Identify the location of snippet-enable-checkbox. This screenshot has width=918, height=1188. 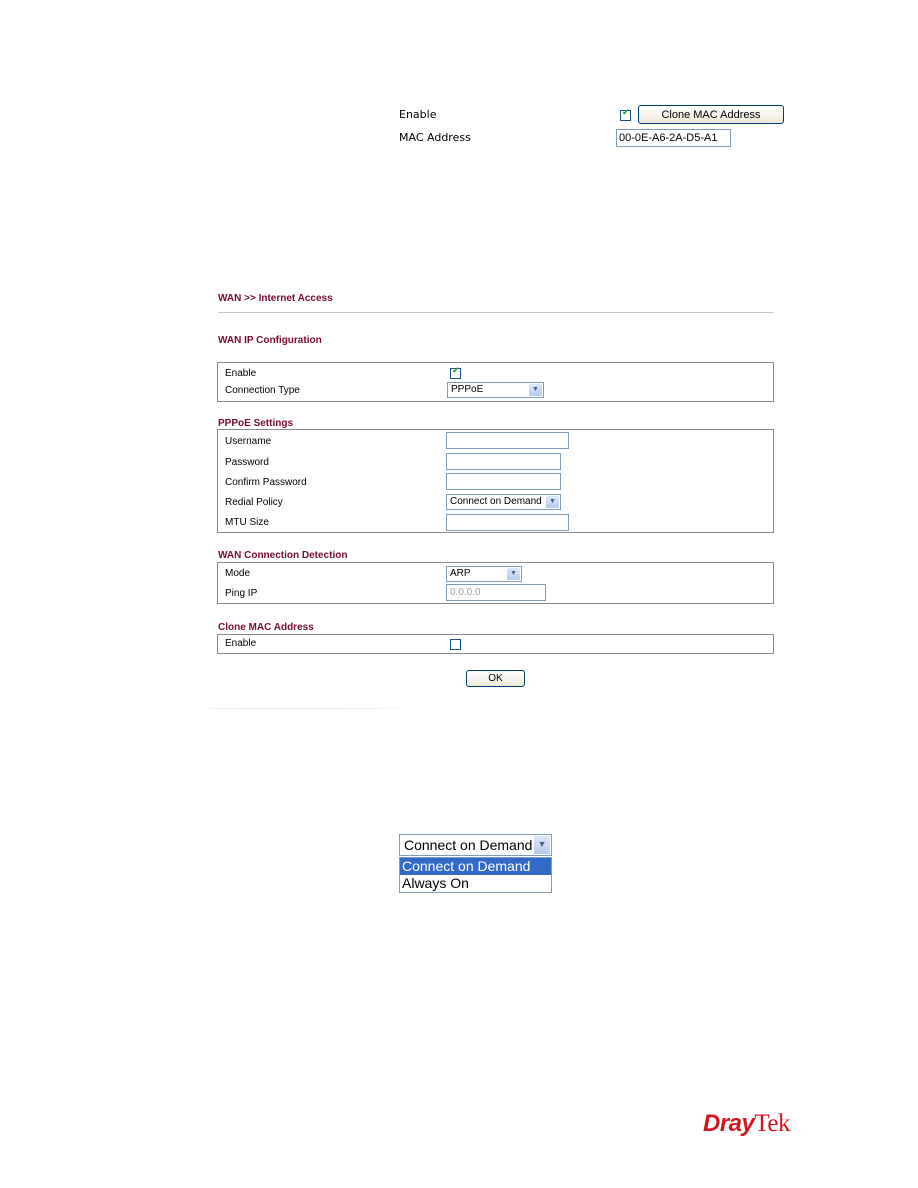
(625, 114).